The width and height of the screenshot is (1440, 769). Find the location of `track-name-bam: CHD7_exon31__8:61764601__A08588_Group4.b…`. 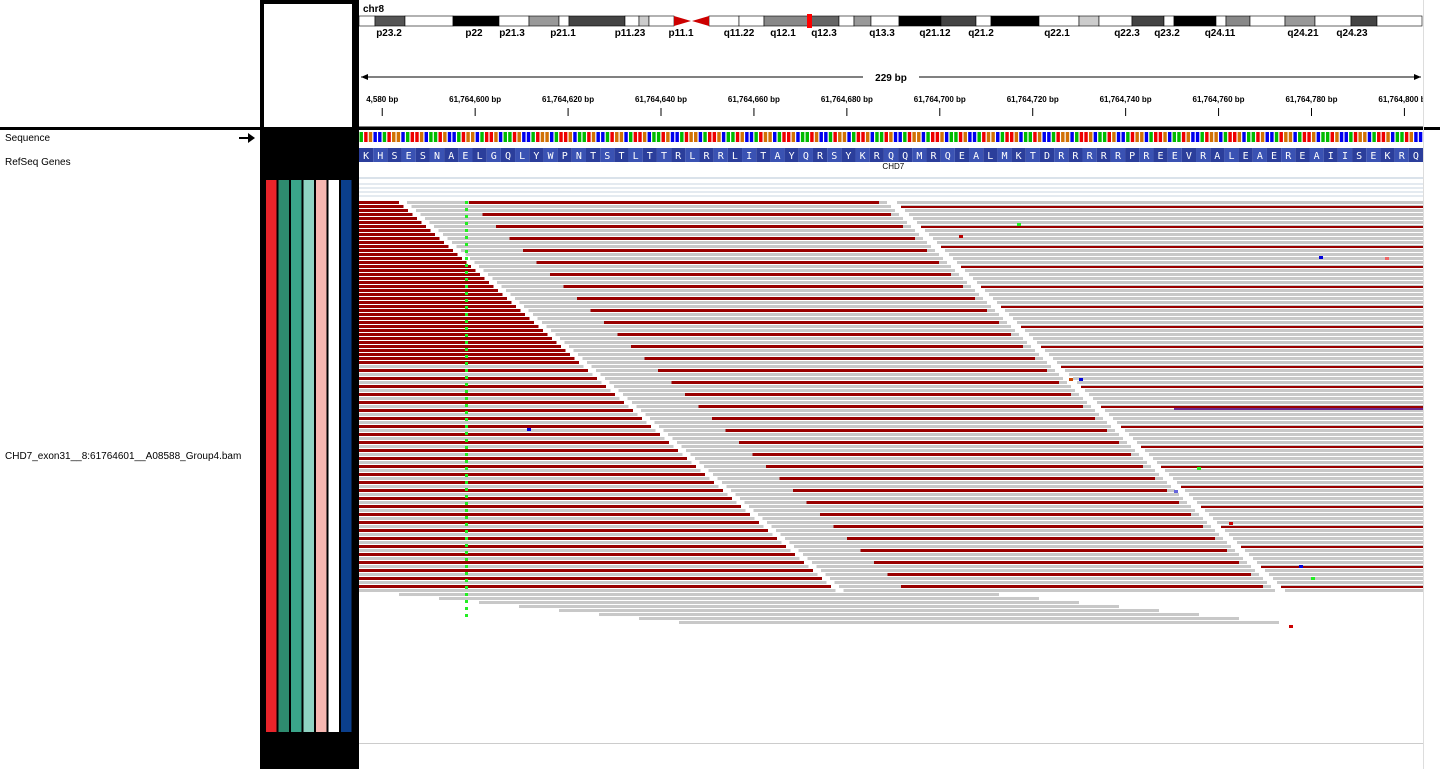

track-name-bam: CHD7_exon31__8:61764601__A08588_Group4.b… is located at coordinates (123, 456).